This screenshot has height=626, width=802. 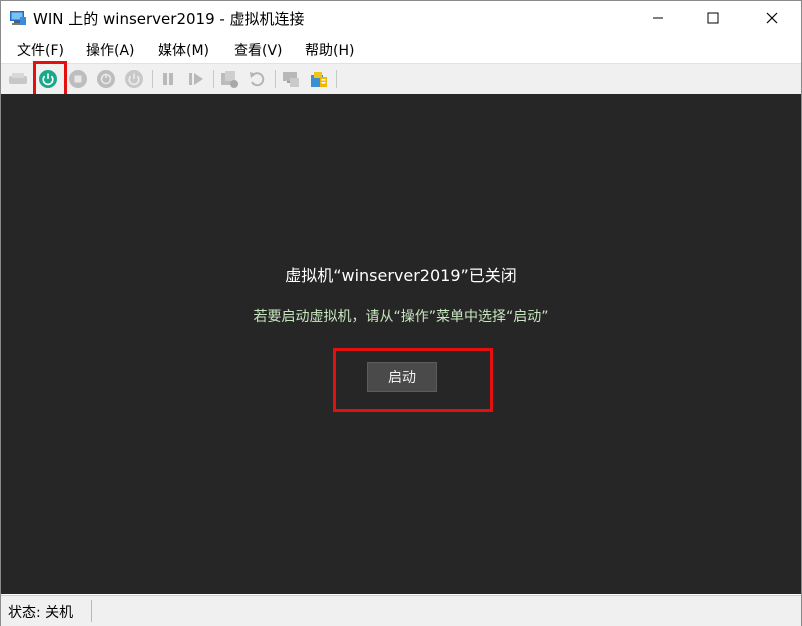 What do you see at coordinates (401, 79) in the screenshot?
I see `toolbar` at bounding box center [401, 79].